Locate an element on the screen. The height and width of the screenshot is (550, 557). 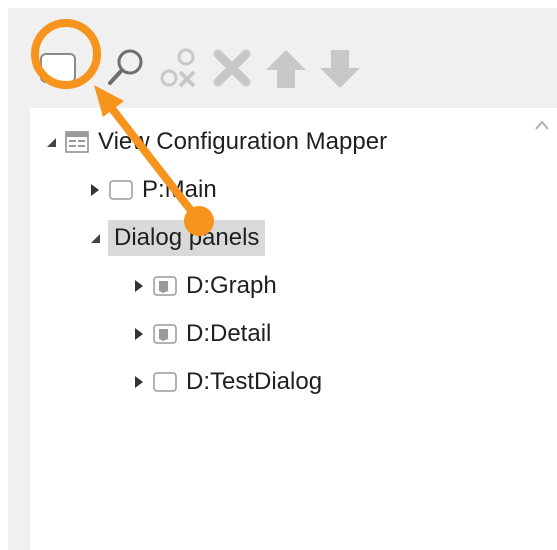
arrow-down-icon is located at coordinates (340, 69).